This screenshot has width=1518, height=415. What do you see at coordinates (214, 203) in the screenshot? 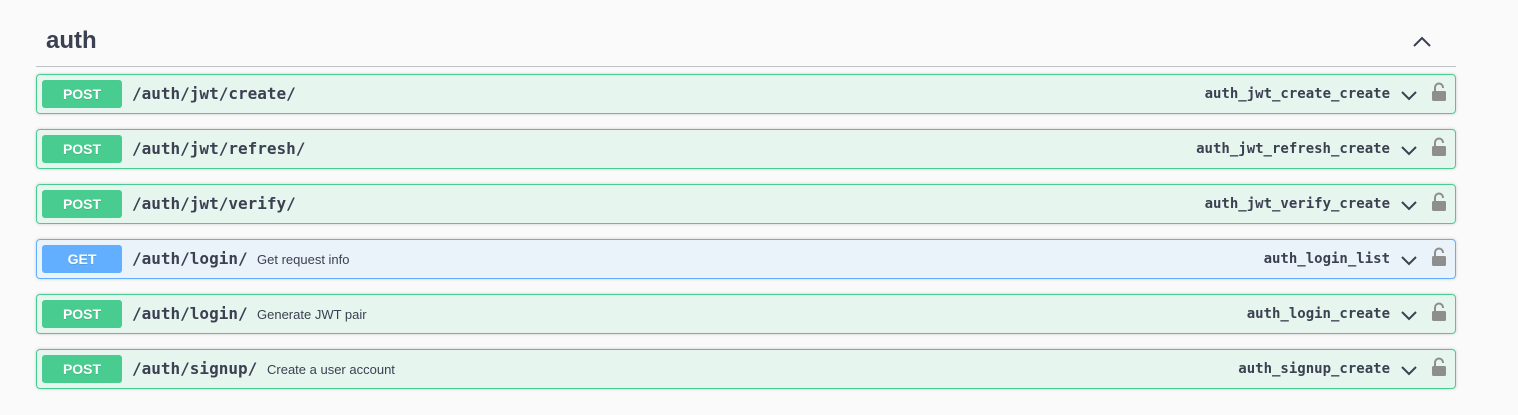
I see `operation-path: /auth/jwt/verify/` at bounding box center [214, 203].